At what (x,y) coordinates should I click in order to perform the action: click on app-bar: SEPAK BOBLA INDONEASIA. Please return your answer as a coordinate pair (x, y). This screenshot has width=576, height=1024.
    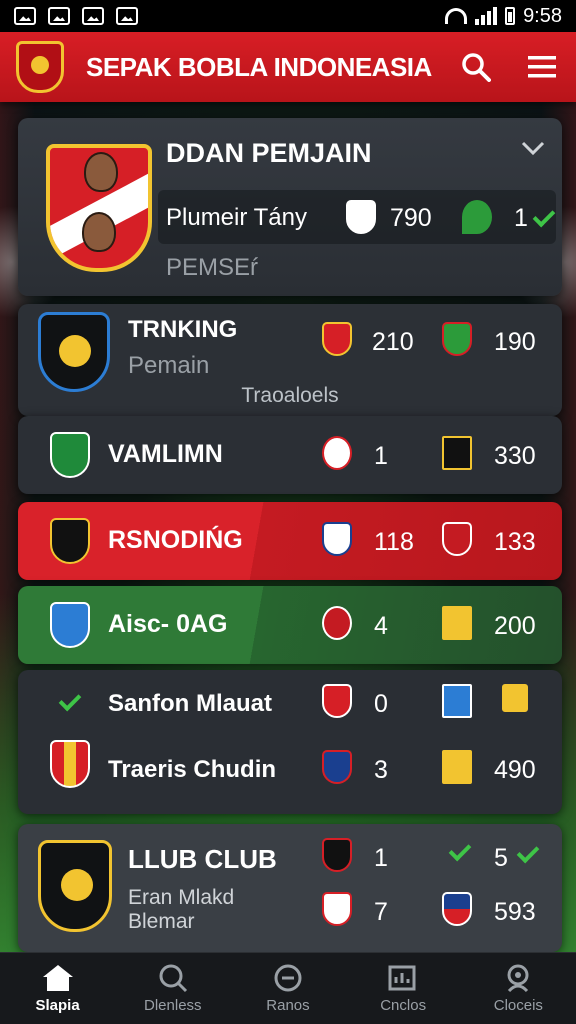
    Looking at the image, I should click on (288, 67).